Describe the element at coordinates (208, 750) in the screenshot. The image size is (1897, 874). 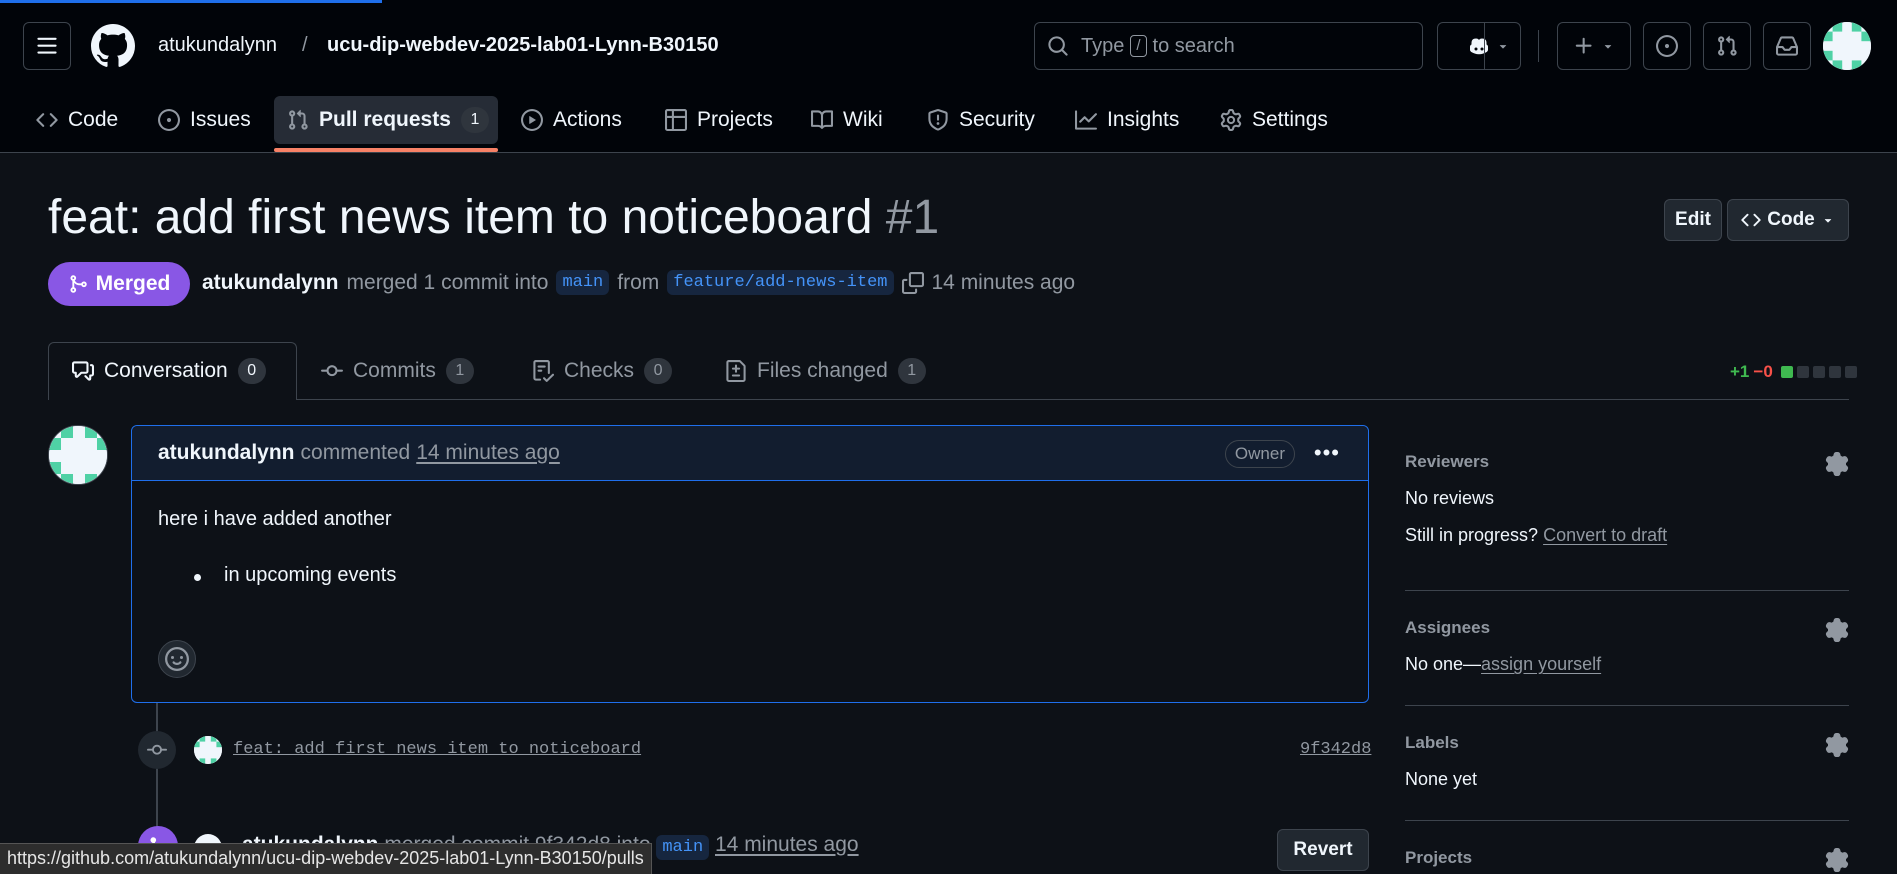
I see `commit-author-avatar` at that location.